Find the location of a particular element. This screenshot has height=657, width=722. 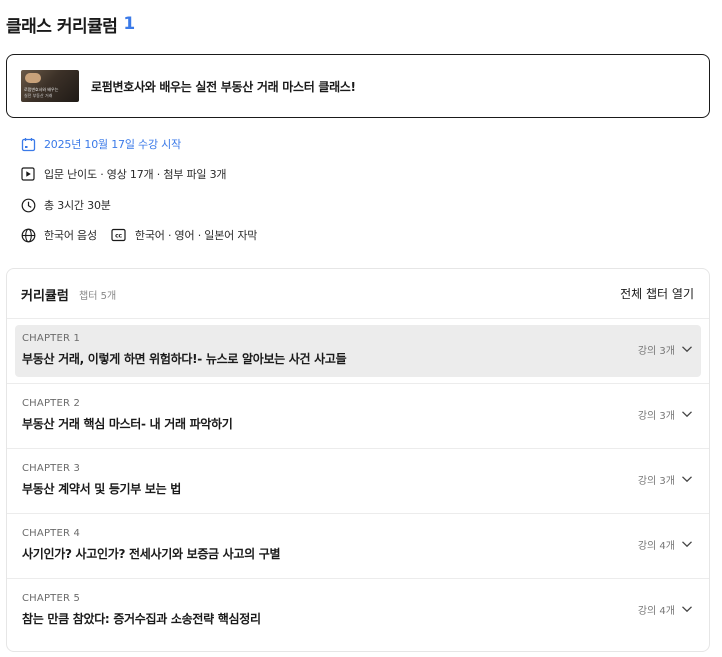

chapter-item-2: CHAPTER 2 부동산 거래 핵심 마스터- 내 거래 파악하기 강의 3개 is located at coordinates (358, 416).